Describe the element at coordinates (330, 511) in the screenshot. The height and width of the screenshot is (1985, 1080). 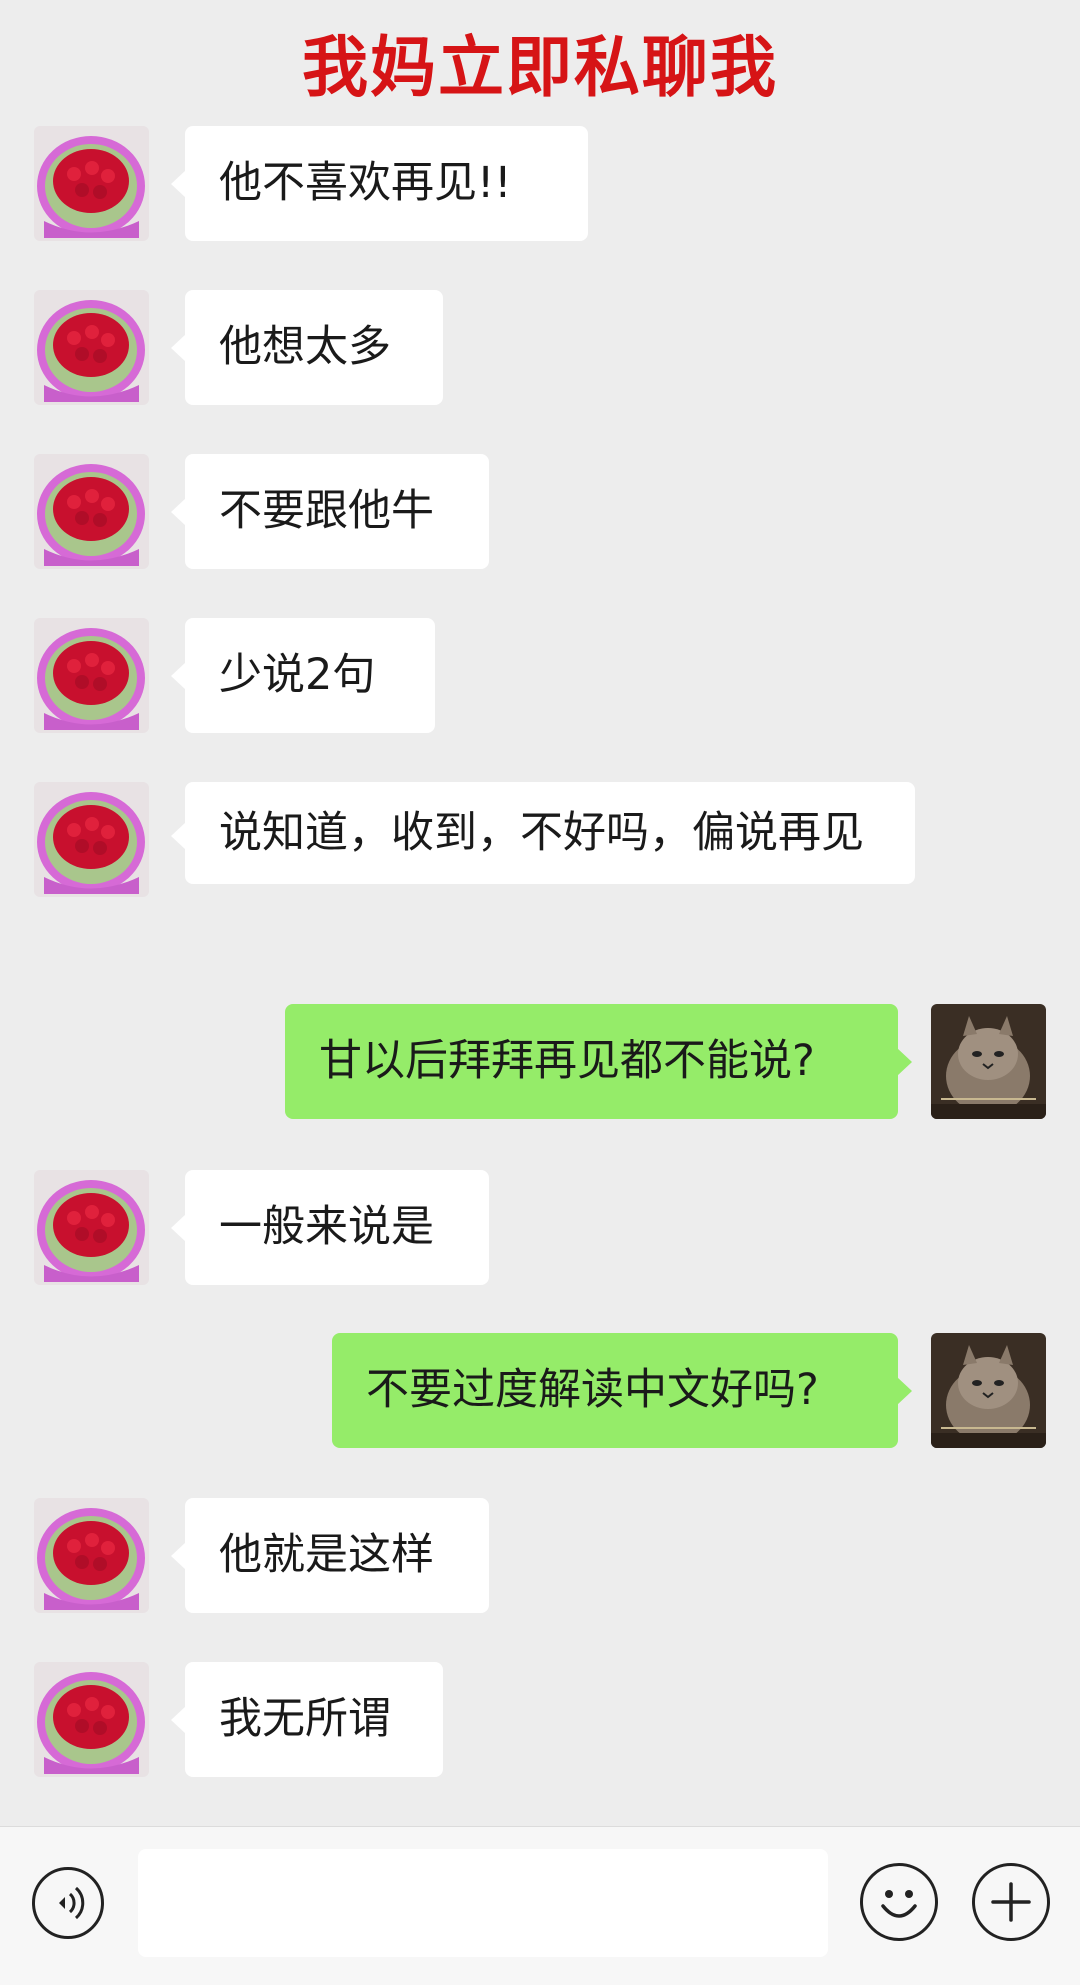
I see `message-bubble-incoming: 不要跟他牛` at that location.